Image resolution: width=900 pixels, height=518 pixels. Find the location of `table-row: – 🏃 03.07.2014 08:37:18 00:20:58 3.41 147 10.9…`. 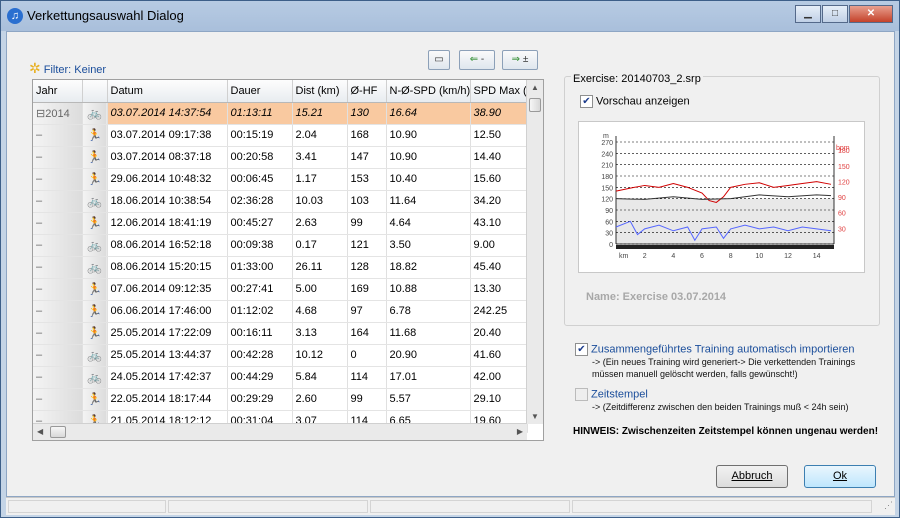

table-row: – 🏃 03.07.2014 08:37:18 00:20:58 3.41 147 10.9… is located at coordinates (280, 157).